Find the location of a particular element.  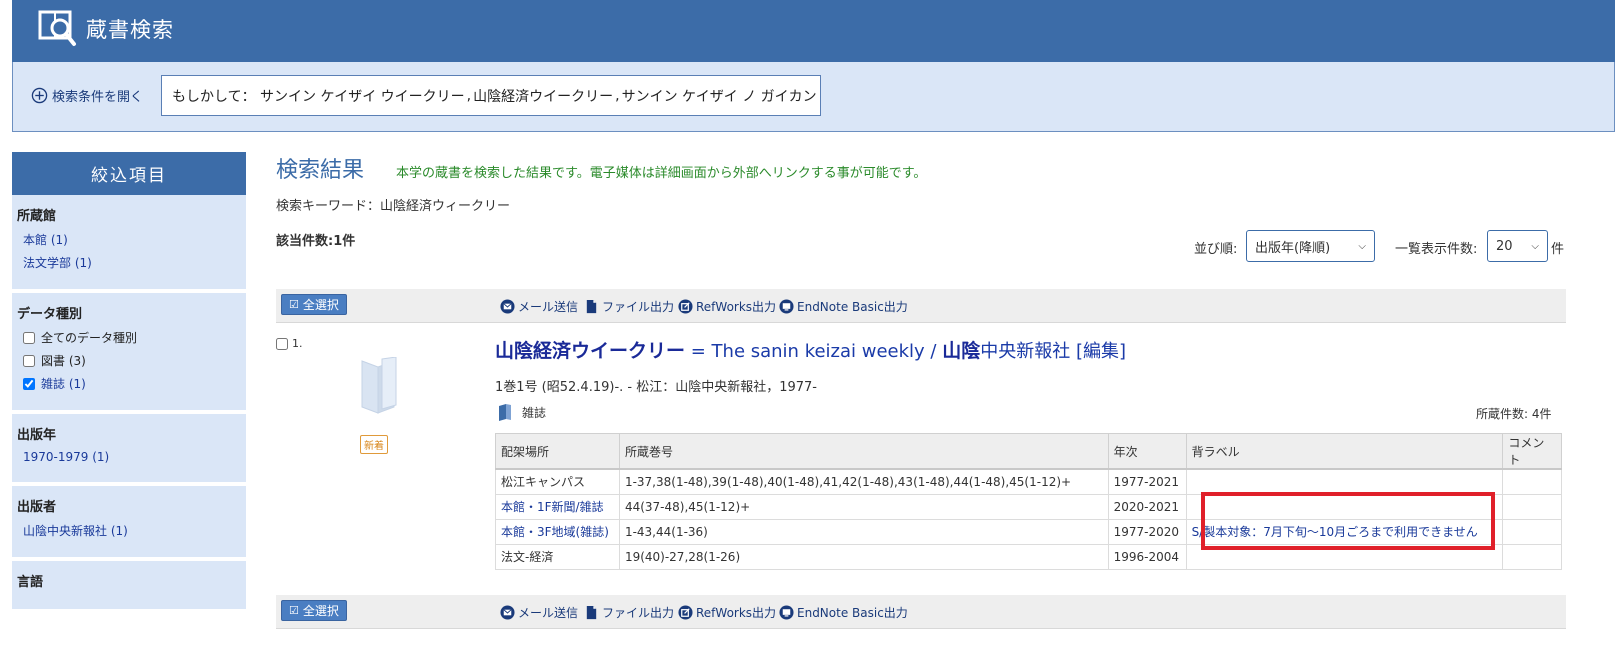

record-checkbox: 1. is located at coordinates (289, 343).